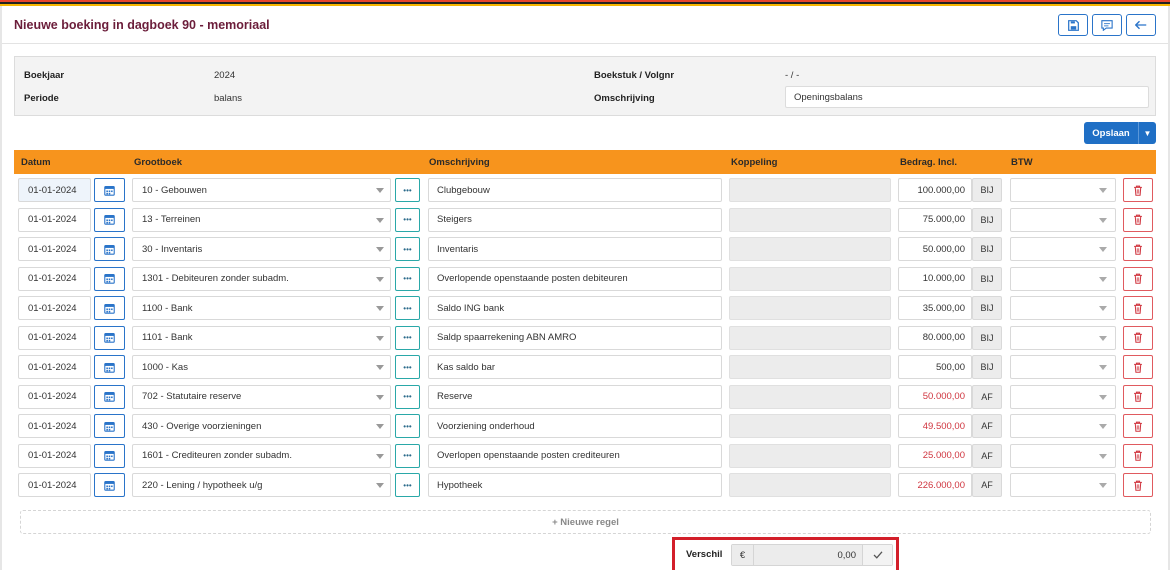 This screenshot has height=570, width=1170. Describe the element at coordinates (261, 219) in the screenshot. I see `grootboek-select: 13 - Terreinen` at that location.